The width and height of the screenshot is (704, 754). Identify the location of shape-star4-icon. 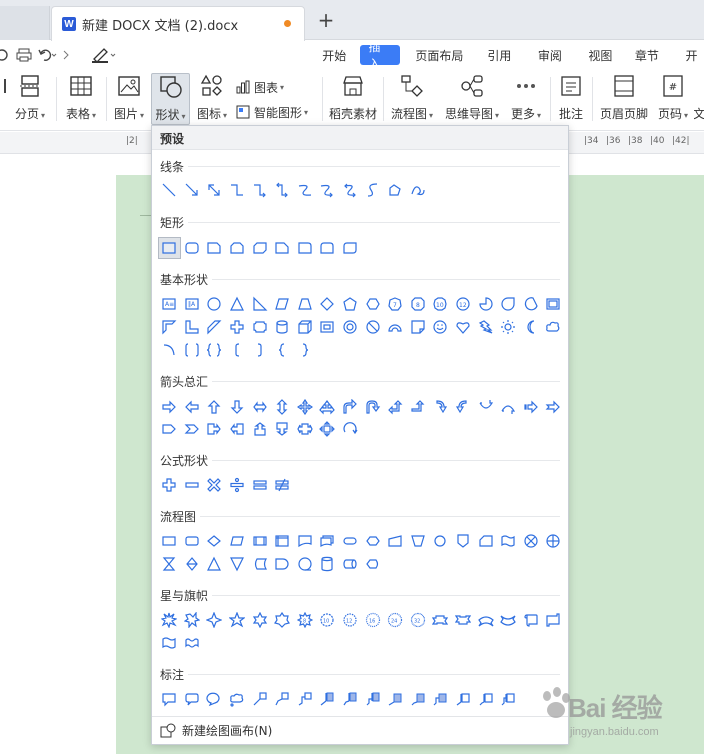
(214, 620).